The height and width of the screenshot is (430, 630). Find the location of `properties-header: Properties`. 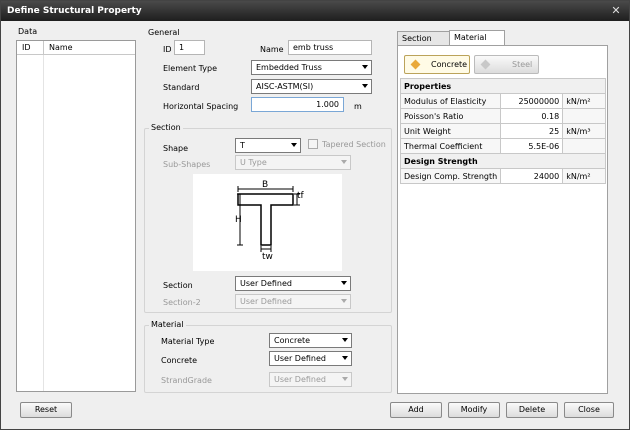

properties-header: Properties is located at coordinates (503, 86).